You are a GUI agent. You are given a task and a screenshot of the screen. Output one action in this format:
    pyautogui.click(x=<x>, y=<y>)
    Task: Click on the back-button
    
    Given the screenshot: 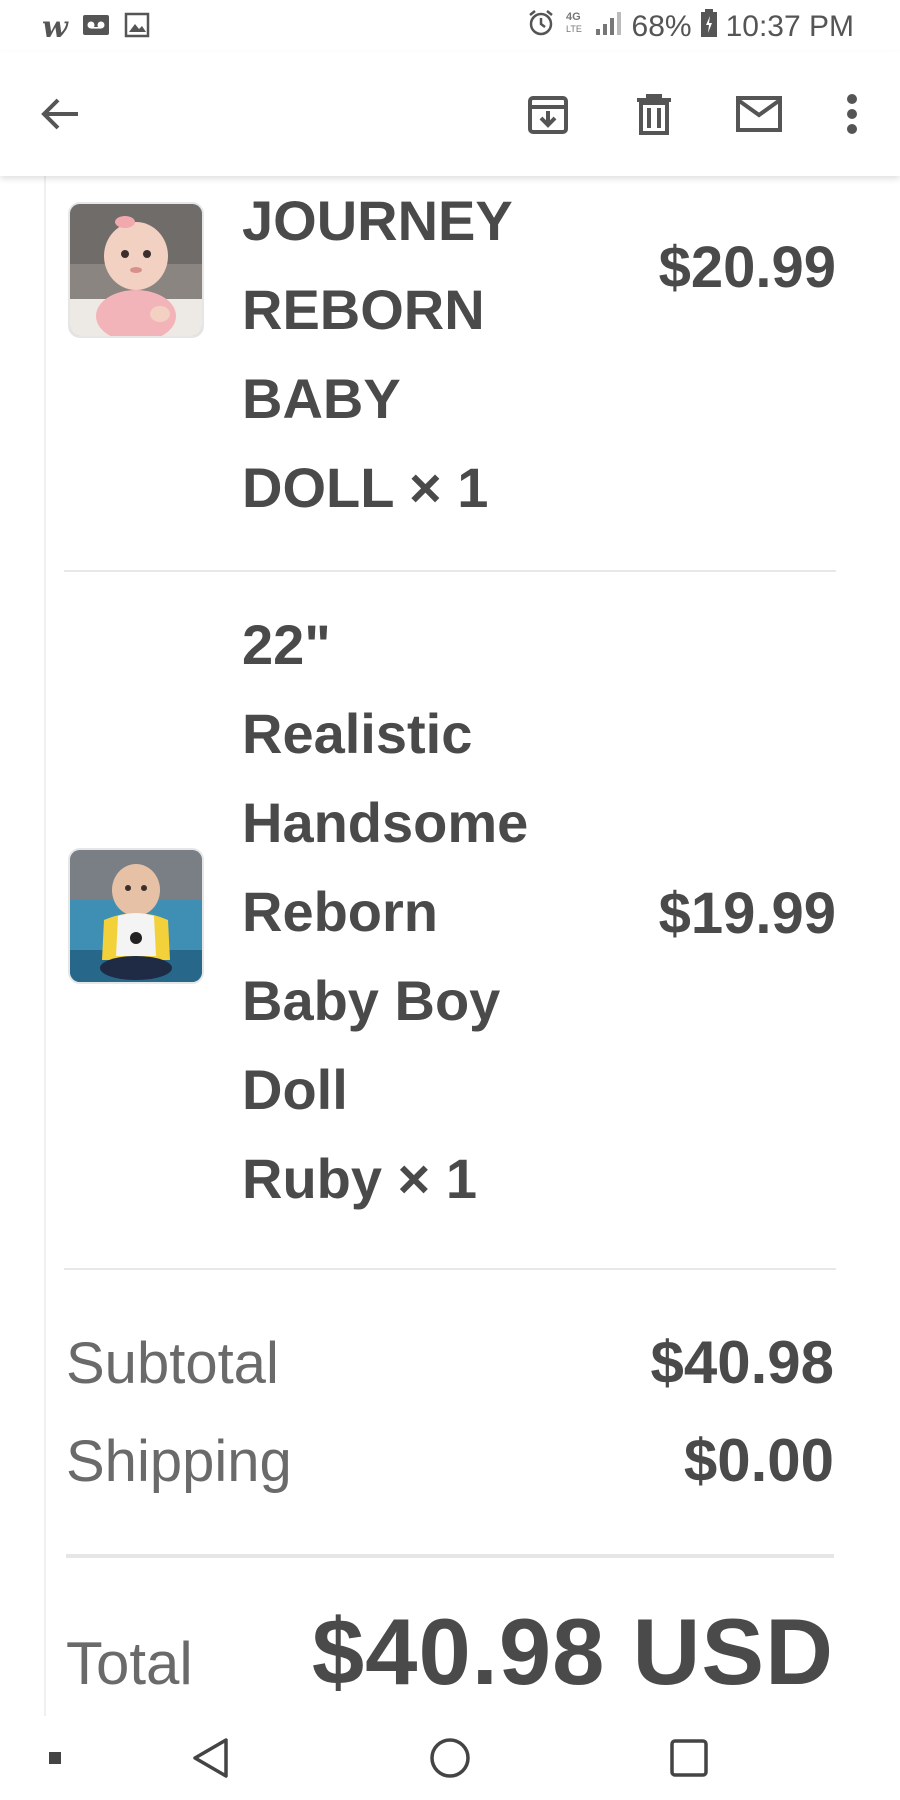 What is the action you would take?
    pyautogui.click(x=60, y=114)
    